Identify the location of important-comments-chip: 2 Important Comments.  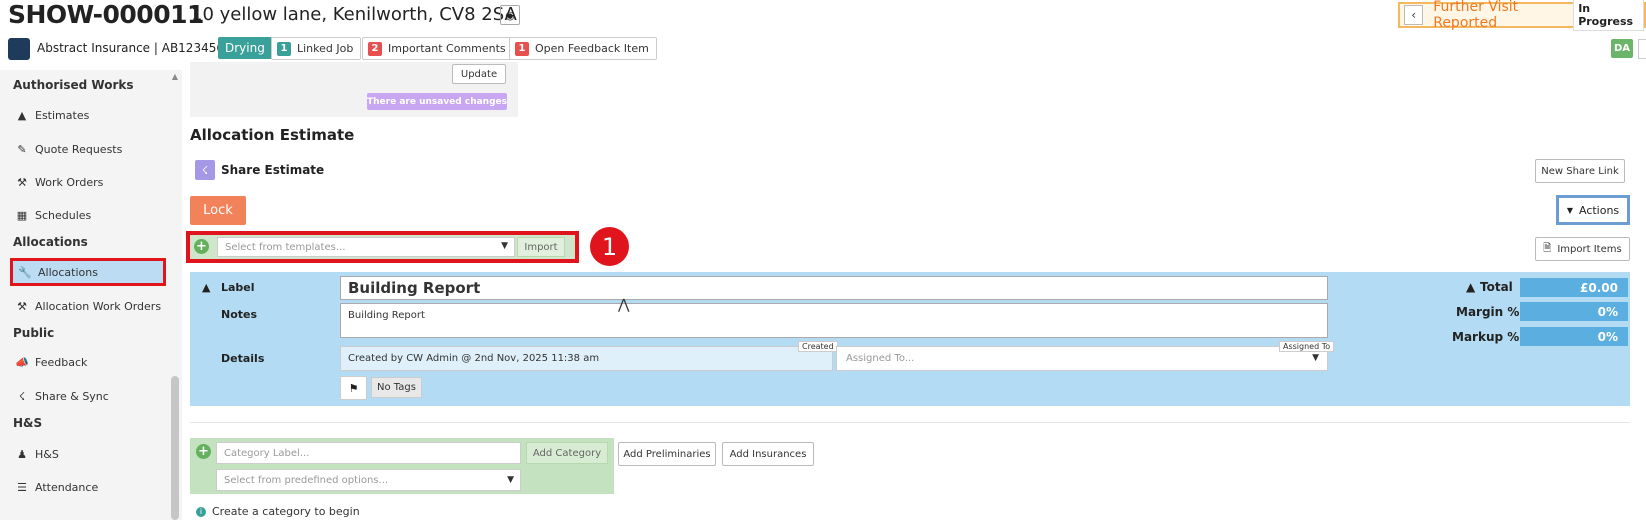
(438, 48).